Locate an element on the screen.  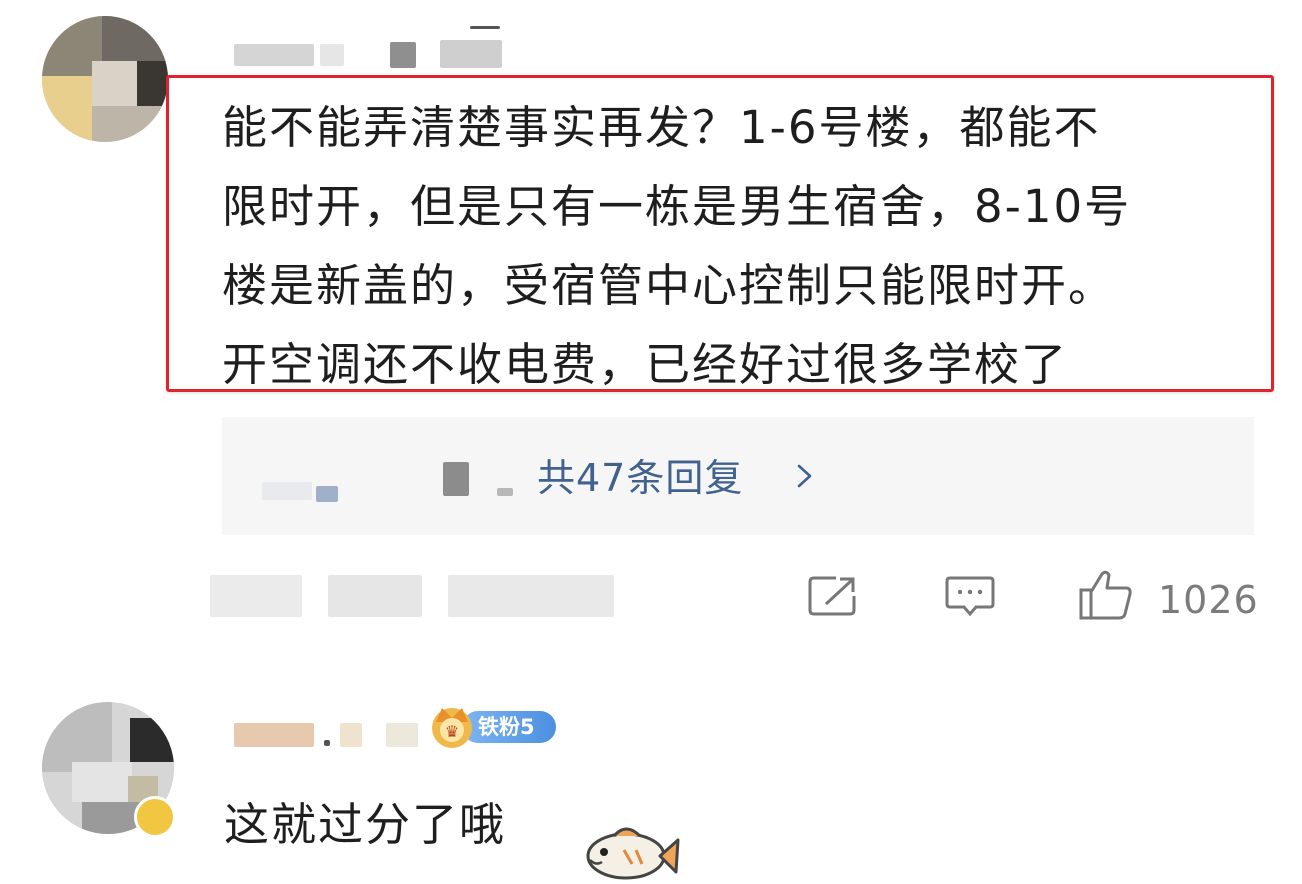
chevron-right-icon is located at coordinates (805, 476).